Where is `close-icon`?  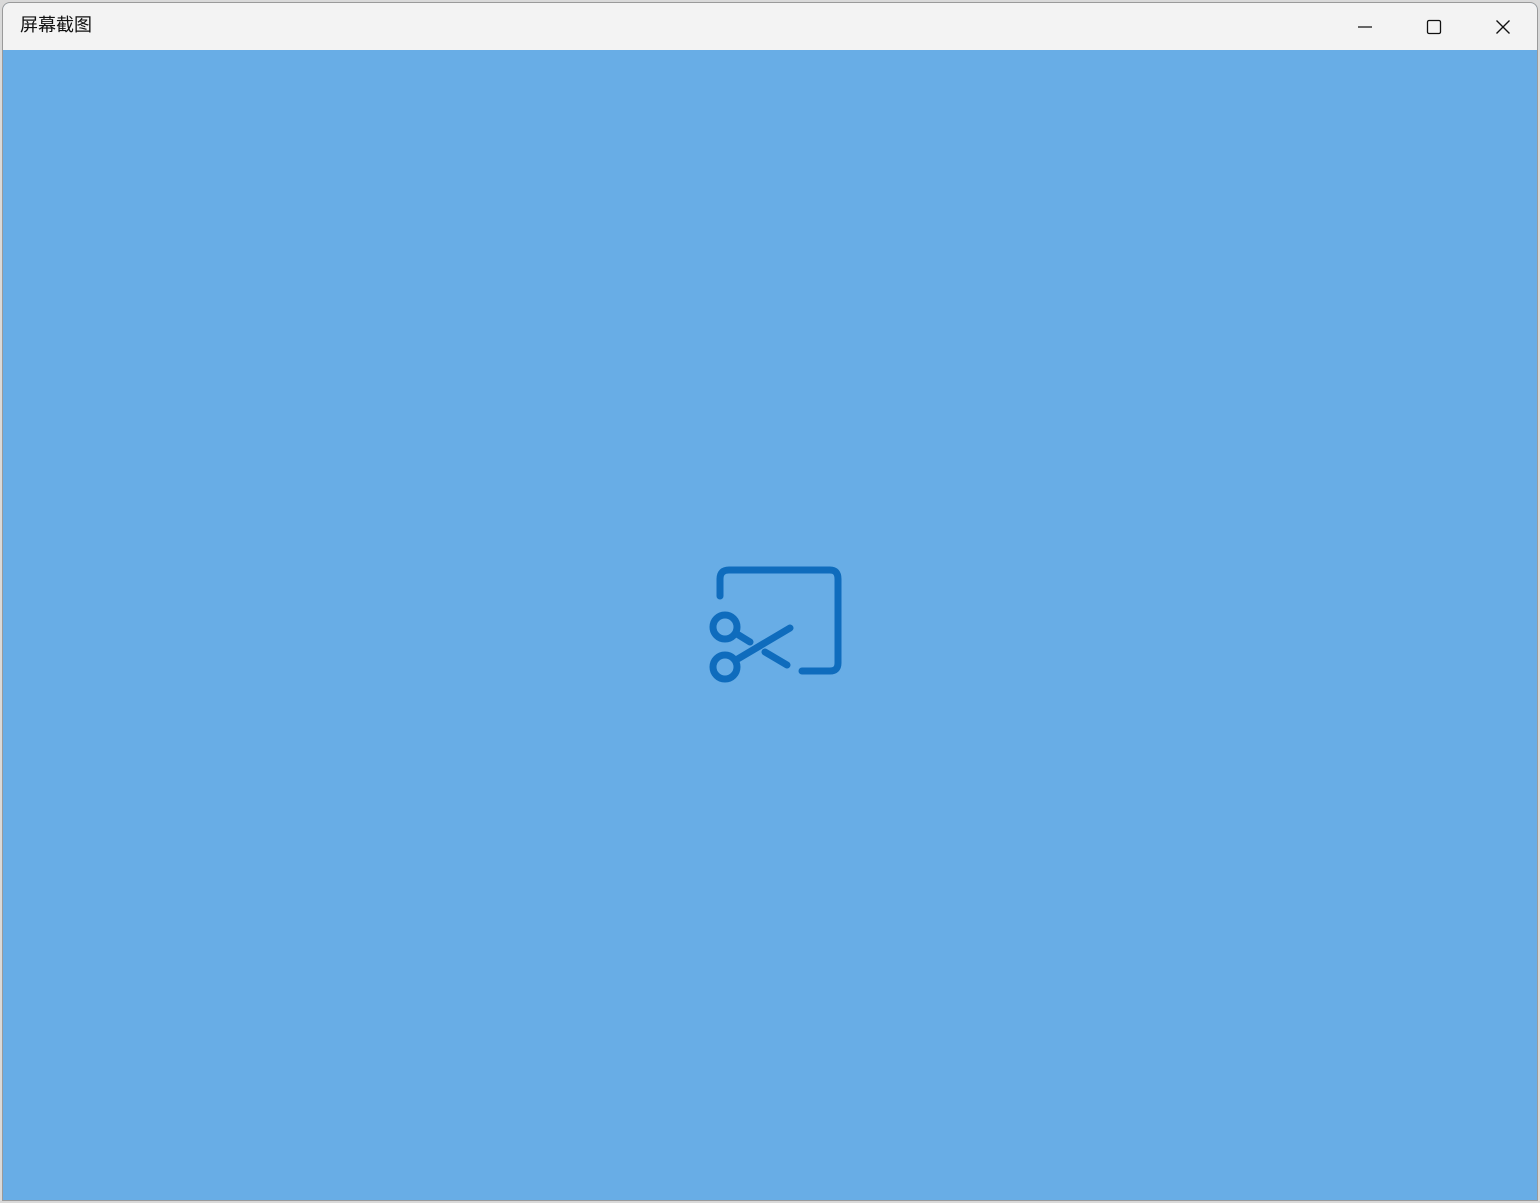
close-icon is located at coordinates (1502, 26).